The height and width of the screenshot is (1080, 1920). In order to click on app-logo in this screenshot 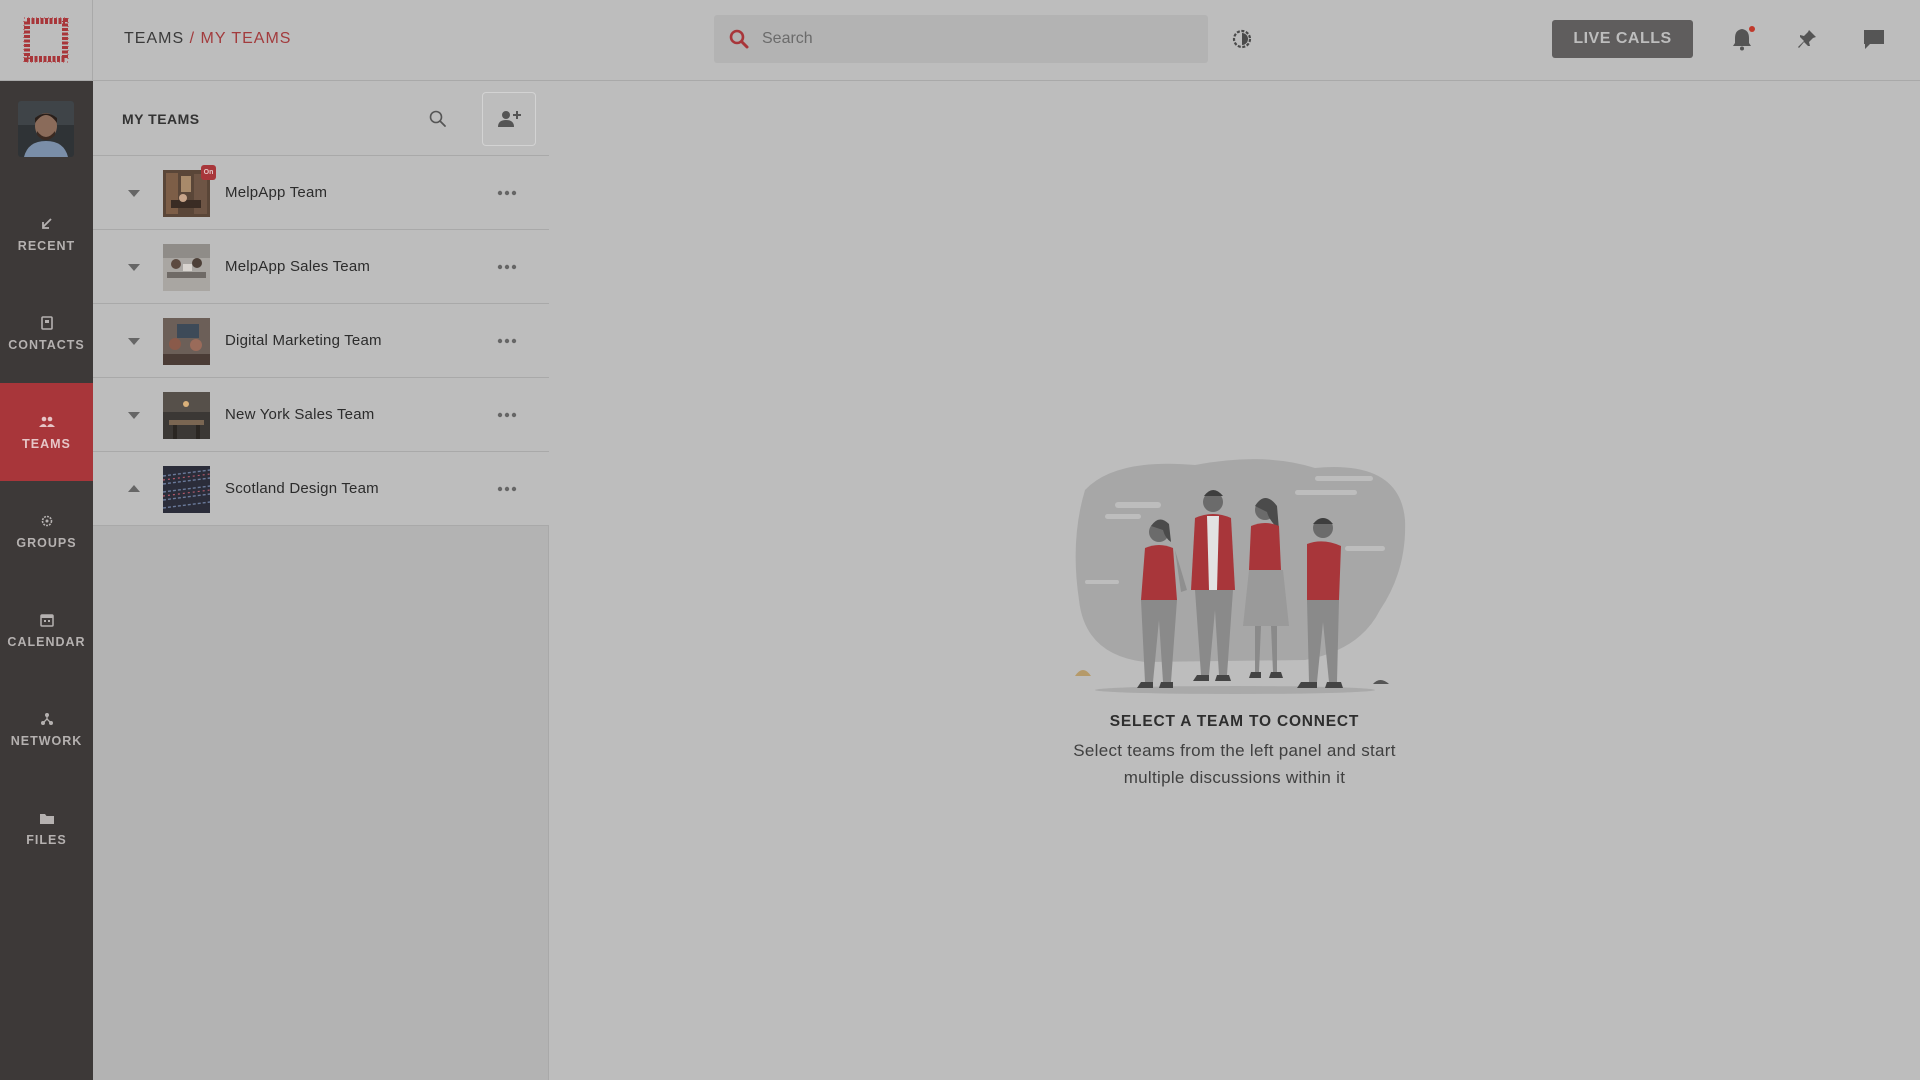, I will do `click(46, 40)`.